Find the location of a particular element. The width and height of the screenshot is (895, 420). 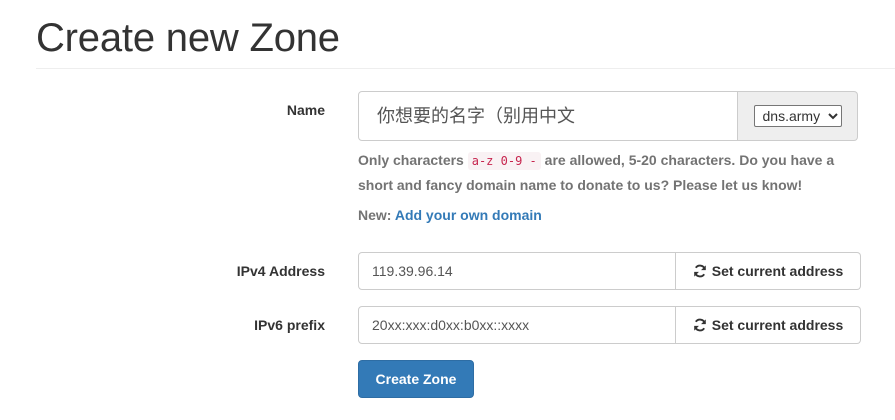

ipv6-input-group: Set current address is located at coordinates (609, 325).